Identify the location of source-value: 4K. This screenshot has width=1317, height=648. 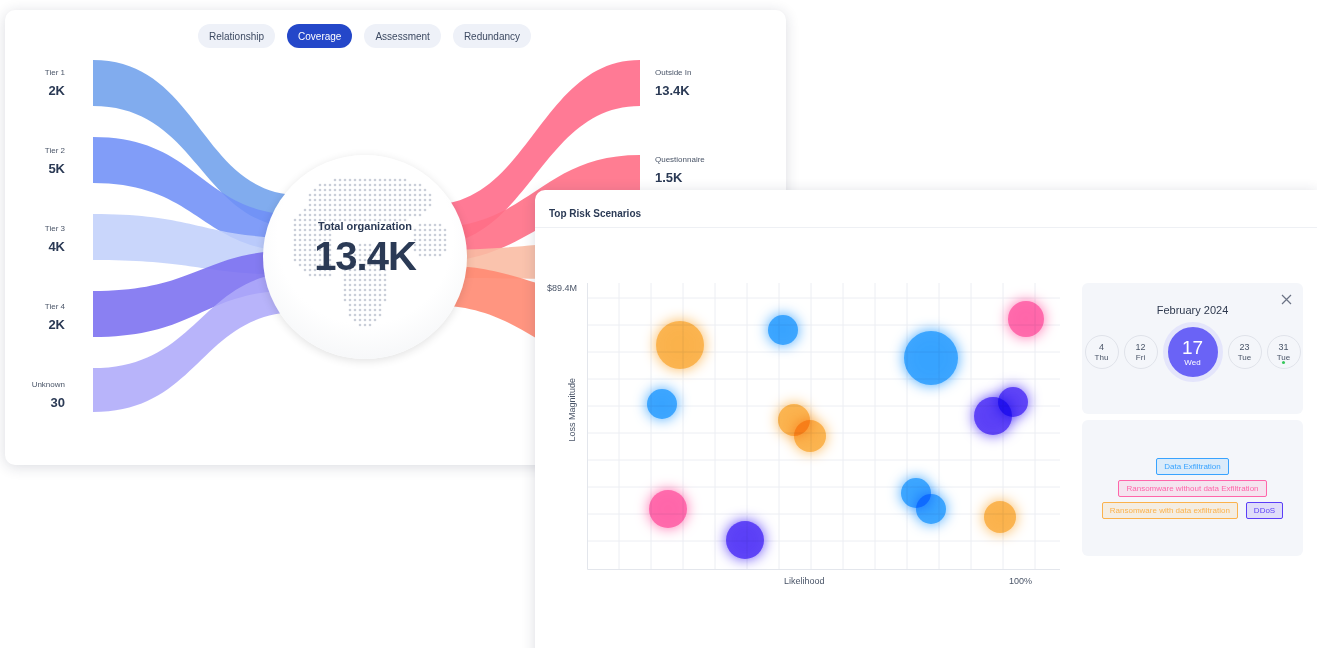
(56, 247).